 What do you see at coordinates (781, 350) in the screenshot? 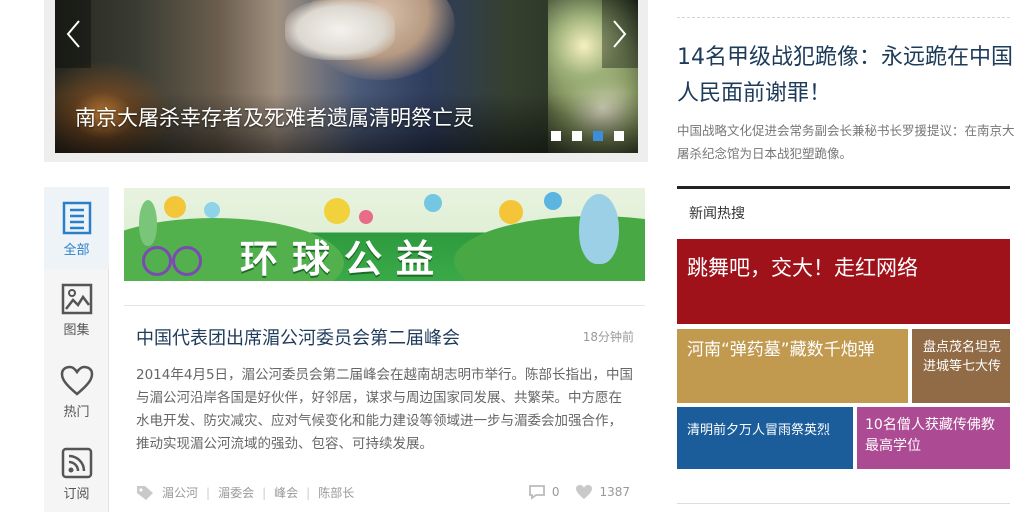
I see `hot-news-tile-text: 河南“弹药墓”藏数千炮弹` at bounding box center [781, 350].